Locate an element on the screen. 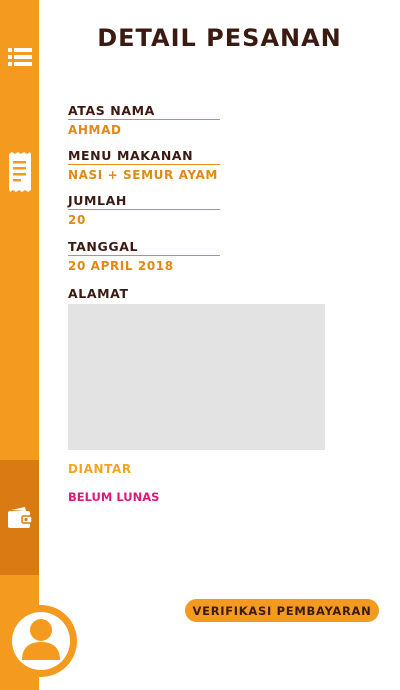 The height and width of the screenshot is (690, 400). field-tanggal: TANGGAL 20 APRIL 2018 is located at coordinates (144, 256).